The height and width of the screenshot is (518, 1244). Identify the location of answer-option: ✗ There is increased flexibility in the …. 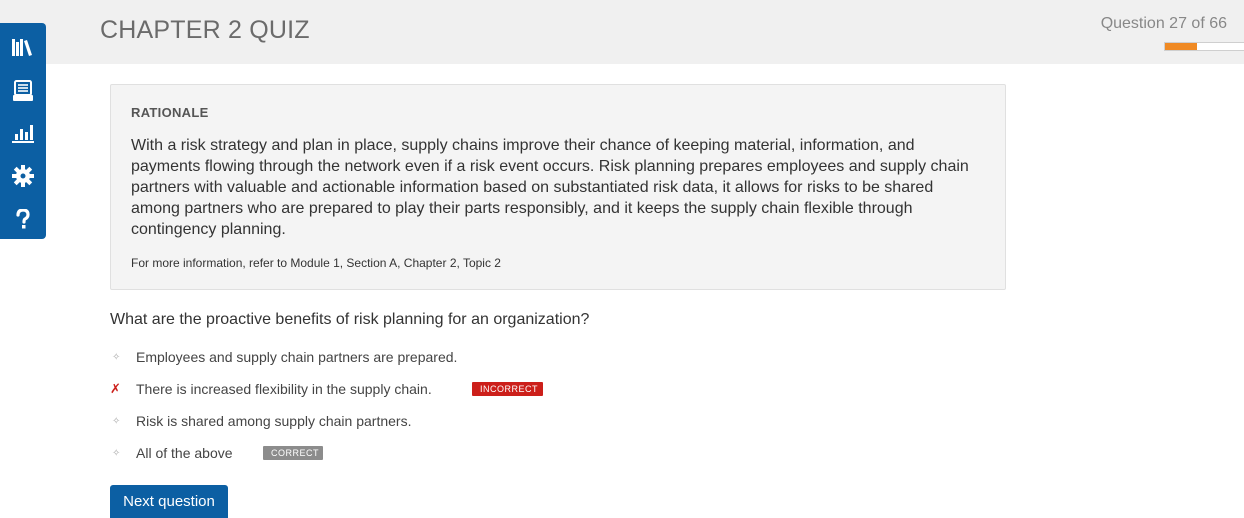
(326, 389).